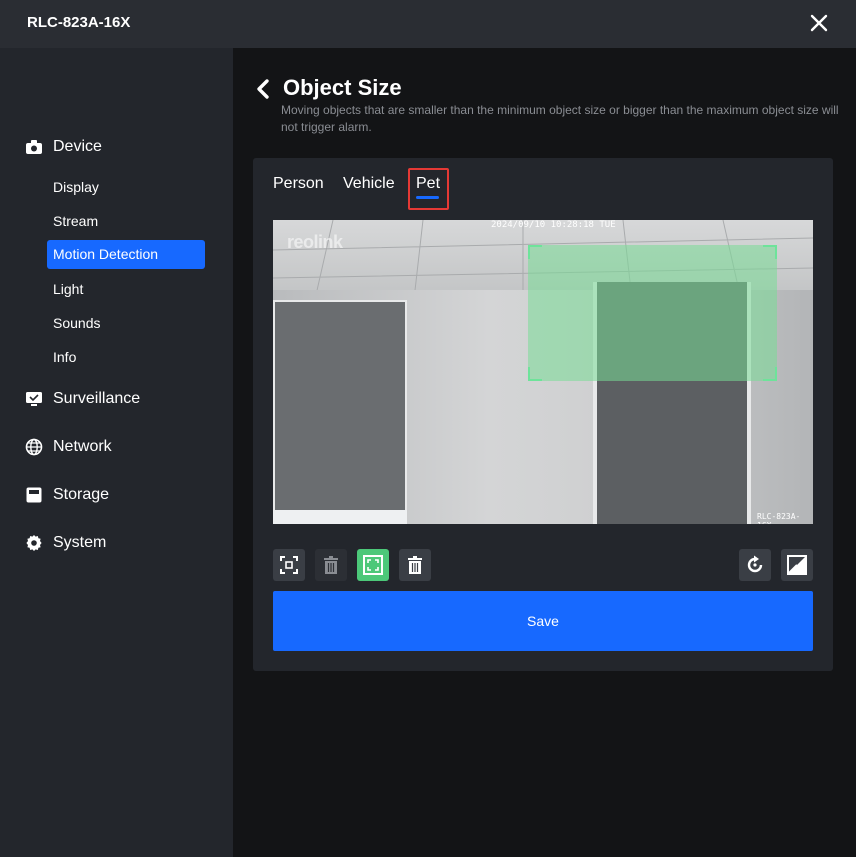 The height and width of the screenshot is (857, 856). I want to click on camera-window, so click(340, 517).